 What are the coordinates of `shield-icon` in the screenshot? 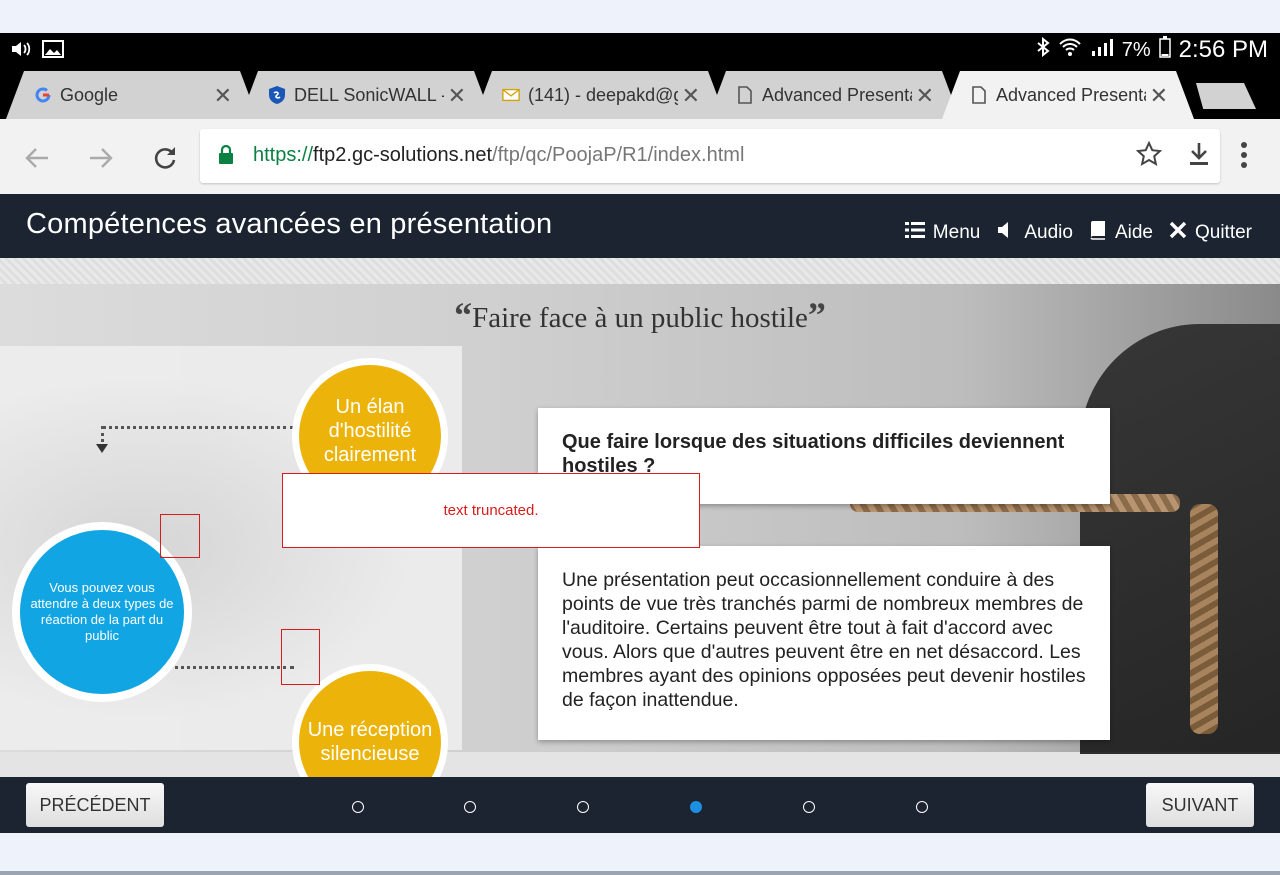 It's located at (277, 95).